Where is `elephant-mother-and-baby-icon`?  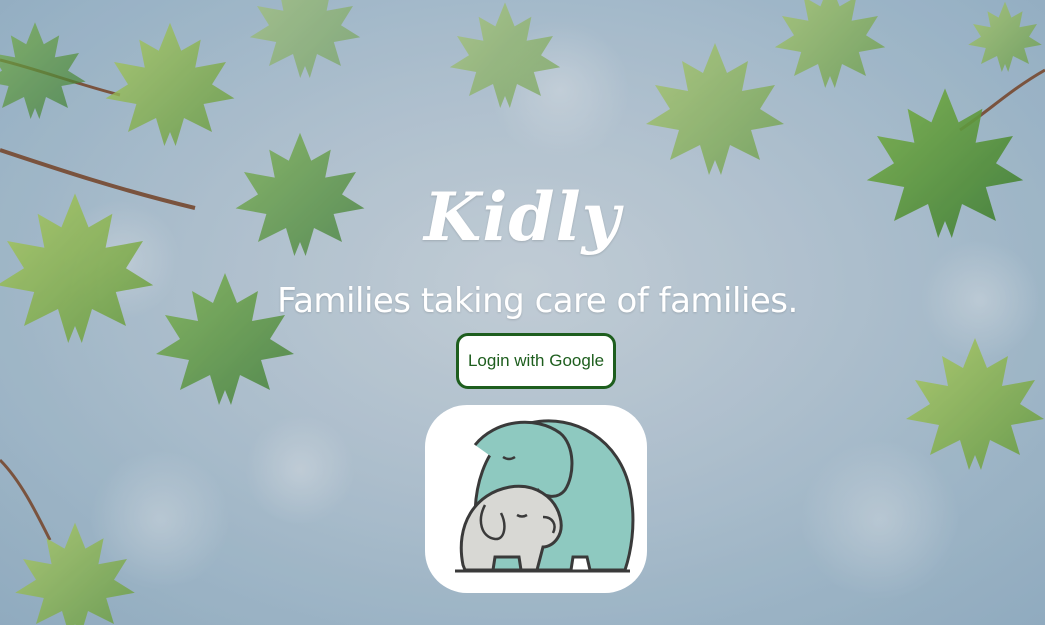
elephant-mother-and-baby-icon is located at coordinates (545, 496).